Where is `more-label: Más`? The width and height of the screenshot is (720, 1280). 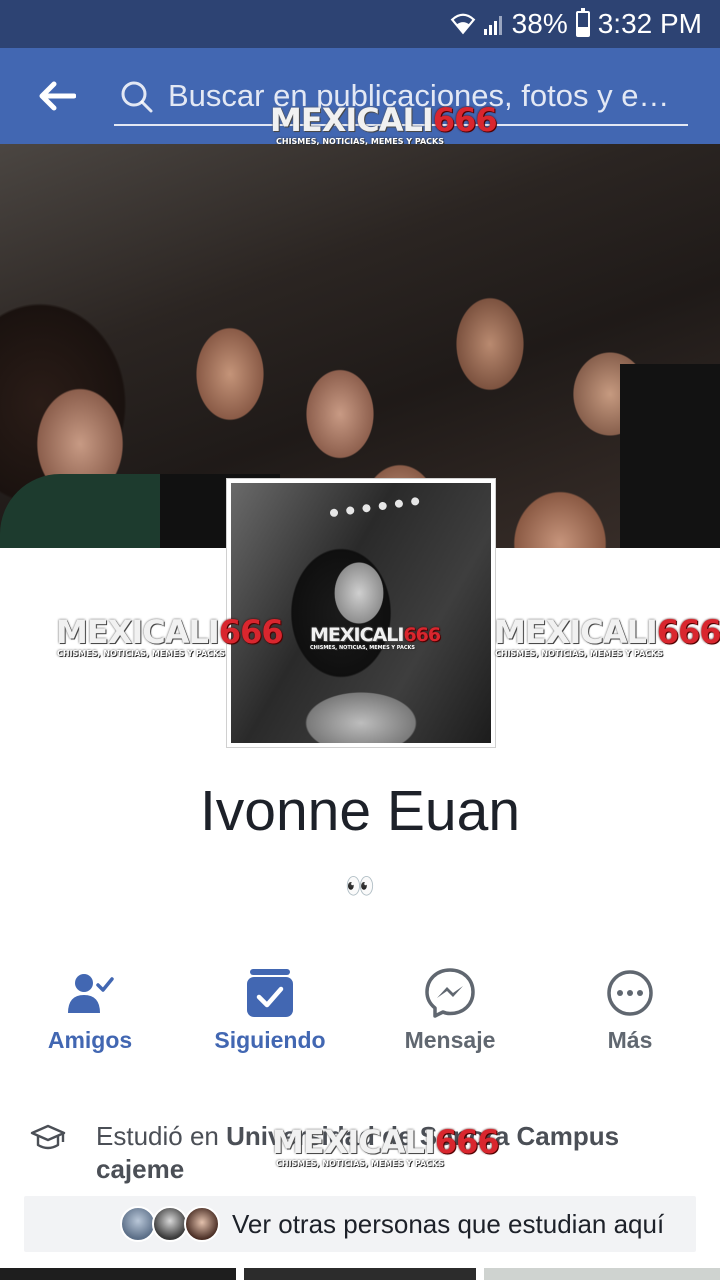
more-label: Más is located at coordinates (630, 1040).